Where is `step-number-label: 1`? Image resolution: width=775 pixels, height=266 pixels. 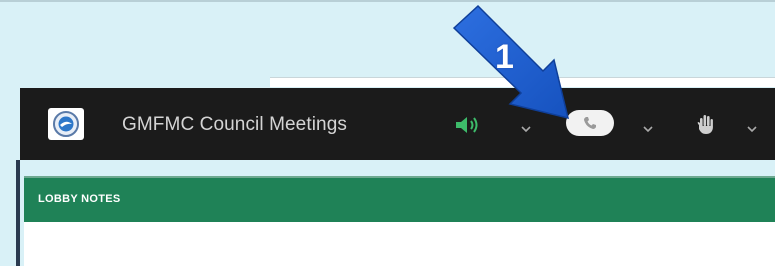 step-number-label: 1 is located at coordinates (504, 57).